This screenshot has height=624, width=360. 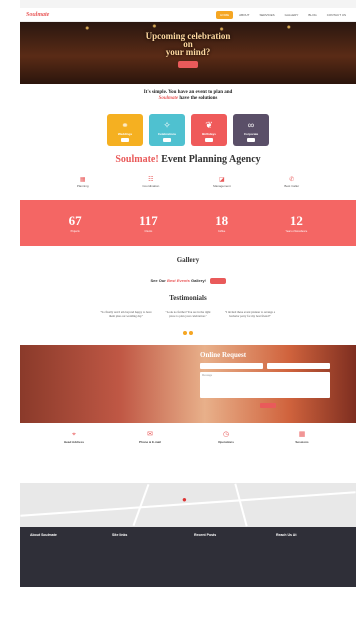 What do you see at coordinates (291, 182) in the screenshot?
I see `feature-best-caller: ✆ Best Caller` at bounding box center [291, 182].